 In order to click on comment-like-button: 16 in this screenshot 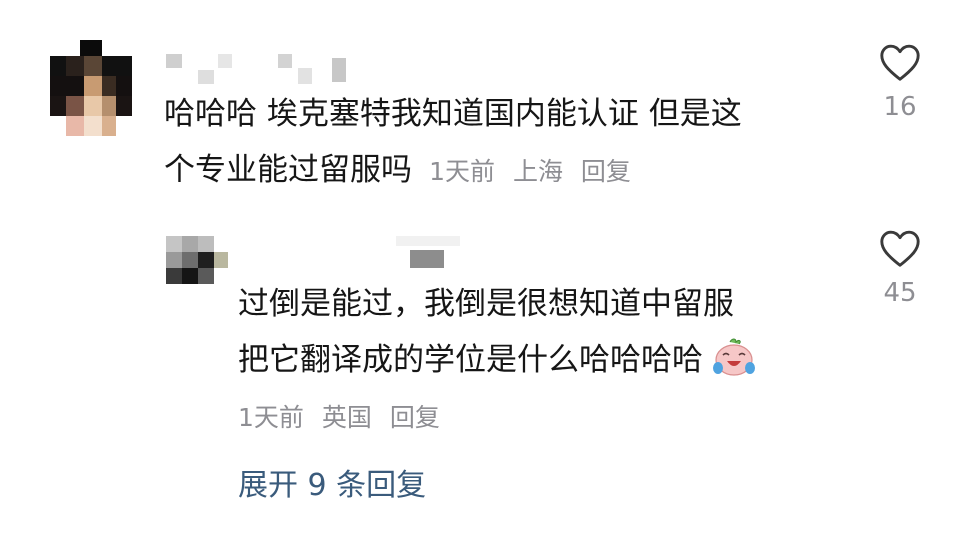, I will do `click(900, 82)`.